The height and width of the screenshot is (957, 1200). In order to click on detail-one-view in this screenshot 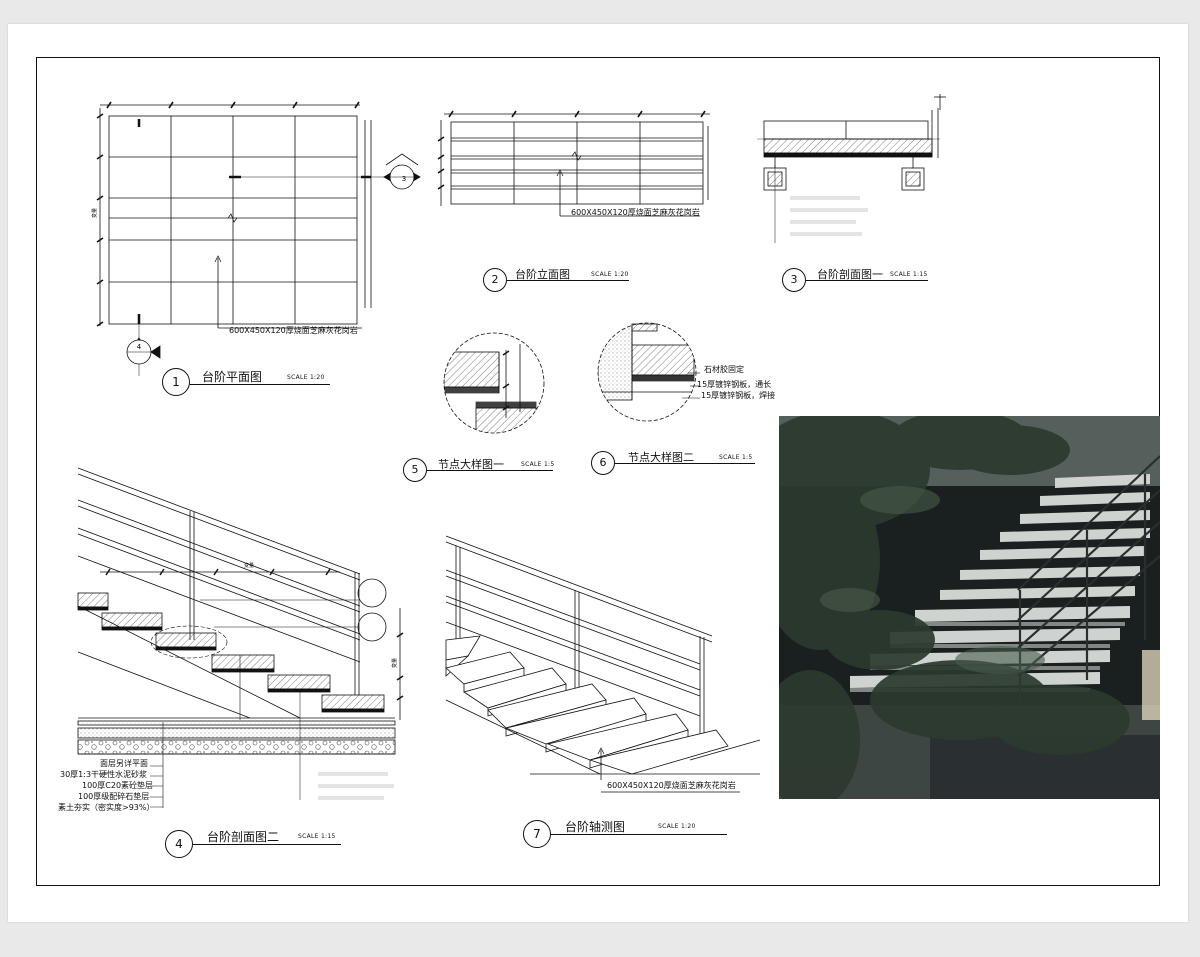, I will do `click(494, 383)`.